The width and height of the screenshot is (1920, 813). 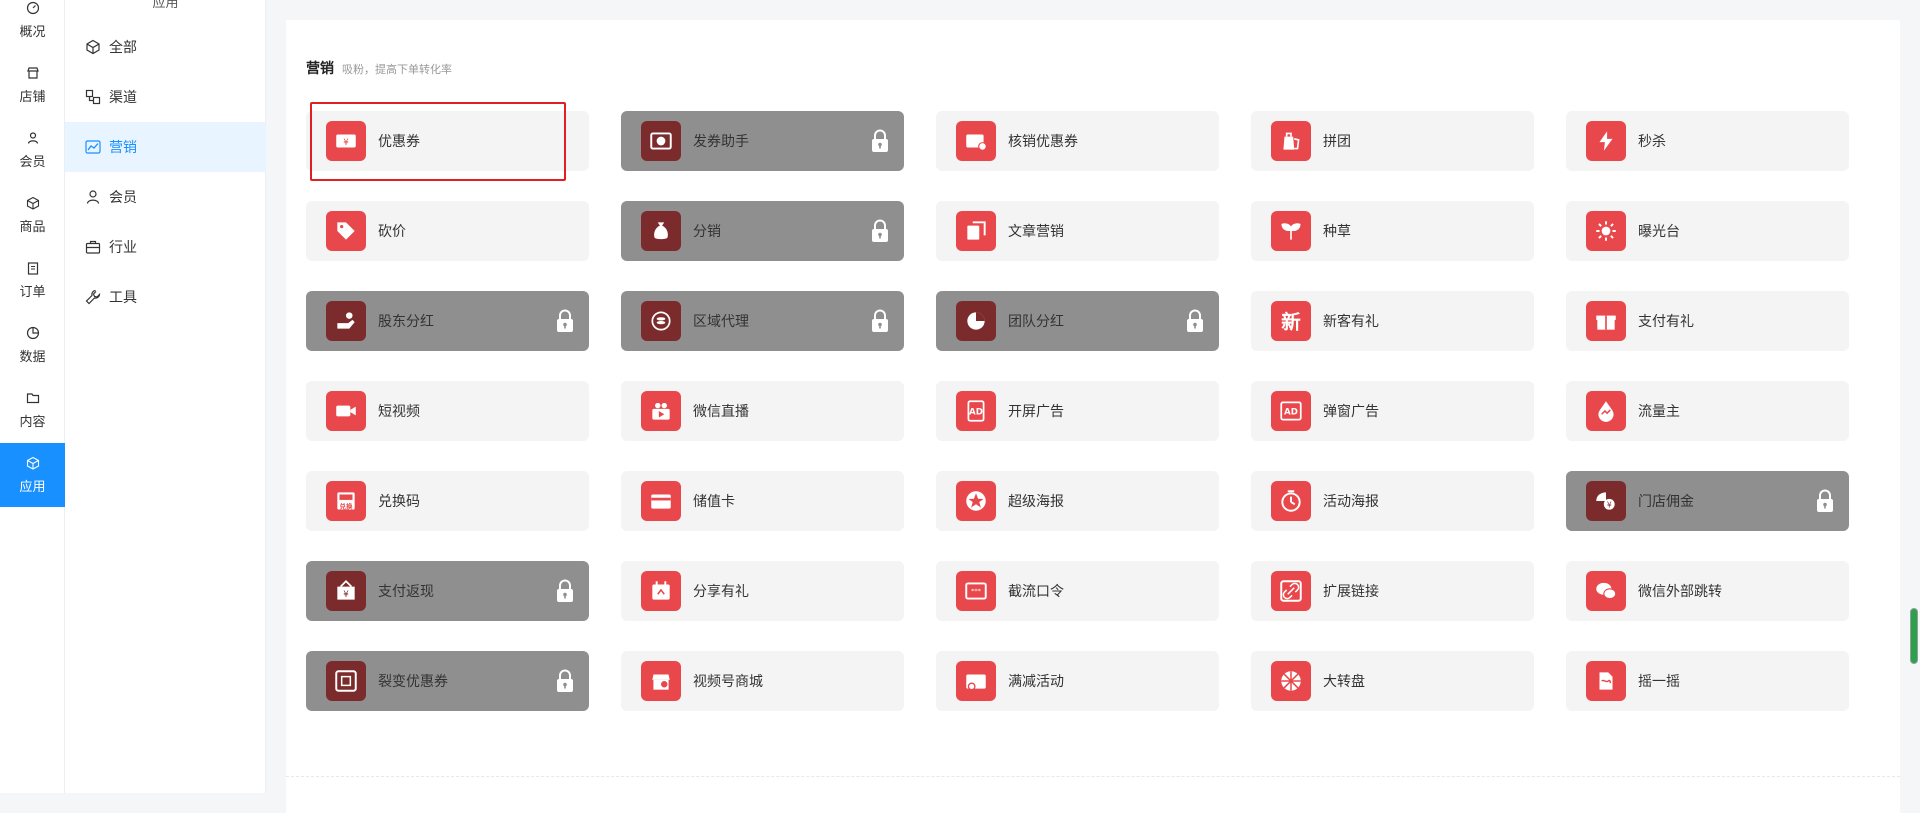 What do you see at coordinates (721, 591) in the screenshot?
I see `app-card-label: 分享有礼` at bounding box center [721, 591].